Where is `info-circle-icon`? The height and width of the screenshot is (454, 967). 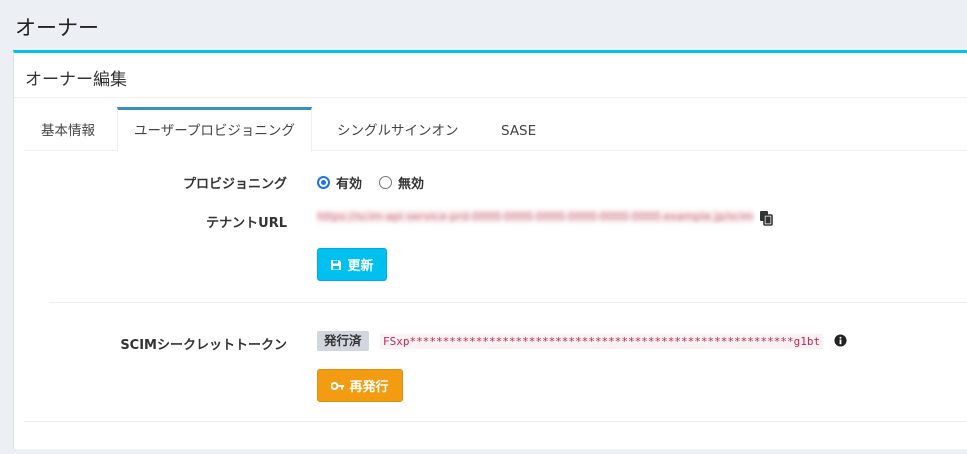
info-circle-icon is located at coordinates (840, 340).